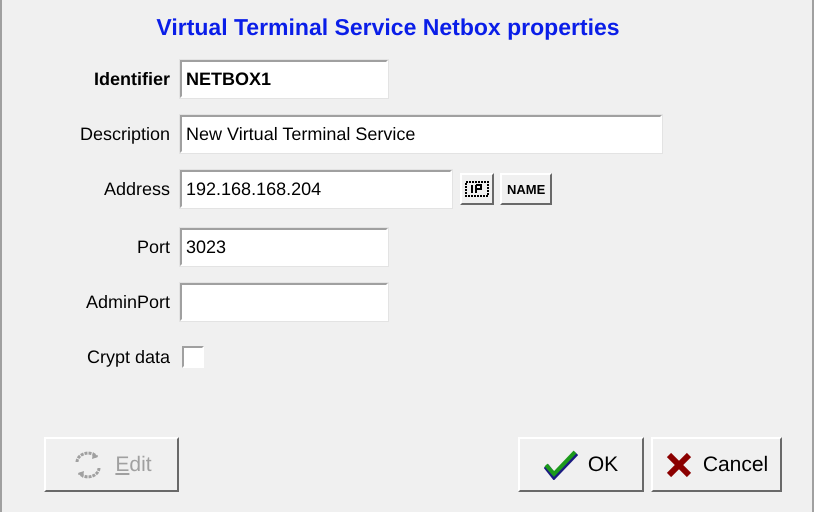  What do you see at coordinates (136, 189) in the screenshot?
I see `field-label: Address` at bounding box center [136, 189].